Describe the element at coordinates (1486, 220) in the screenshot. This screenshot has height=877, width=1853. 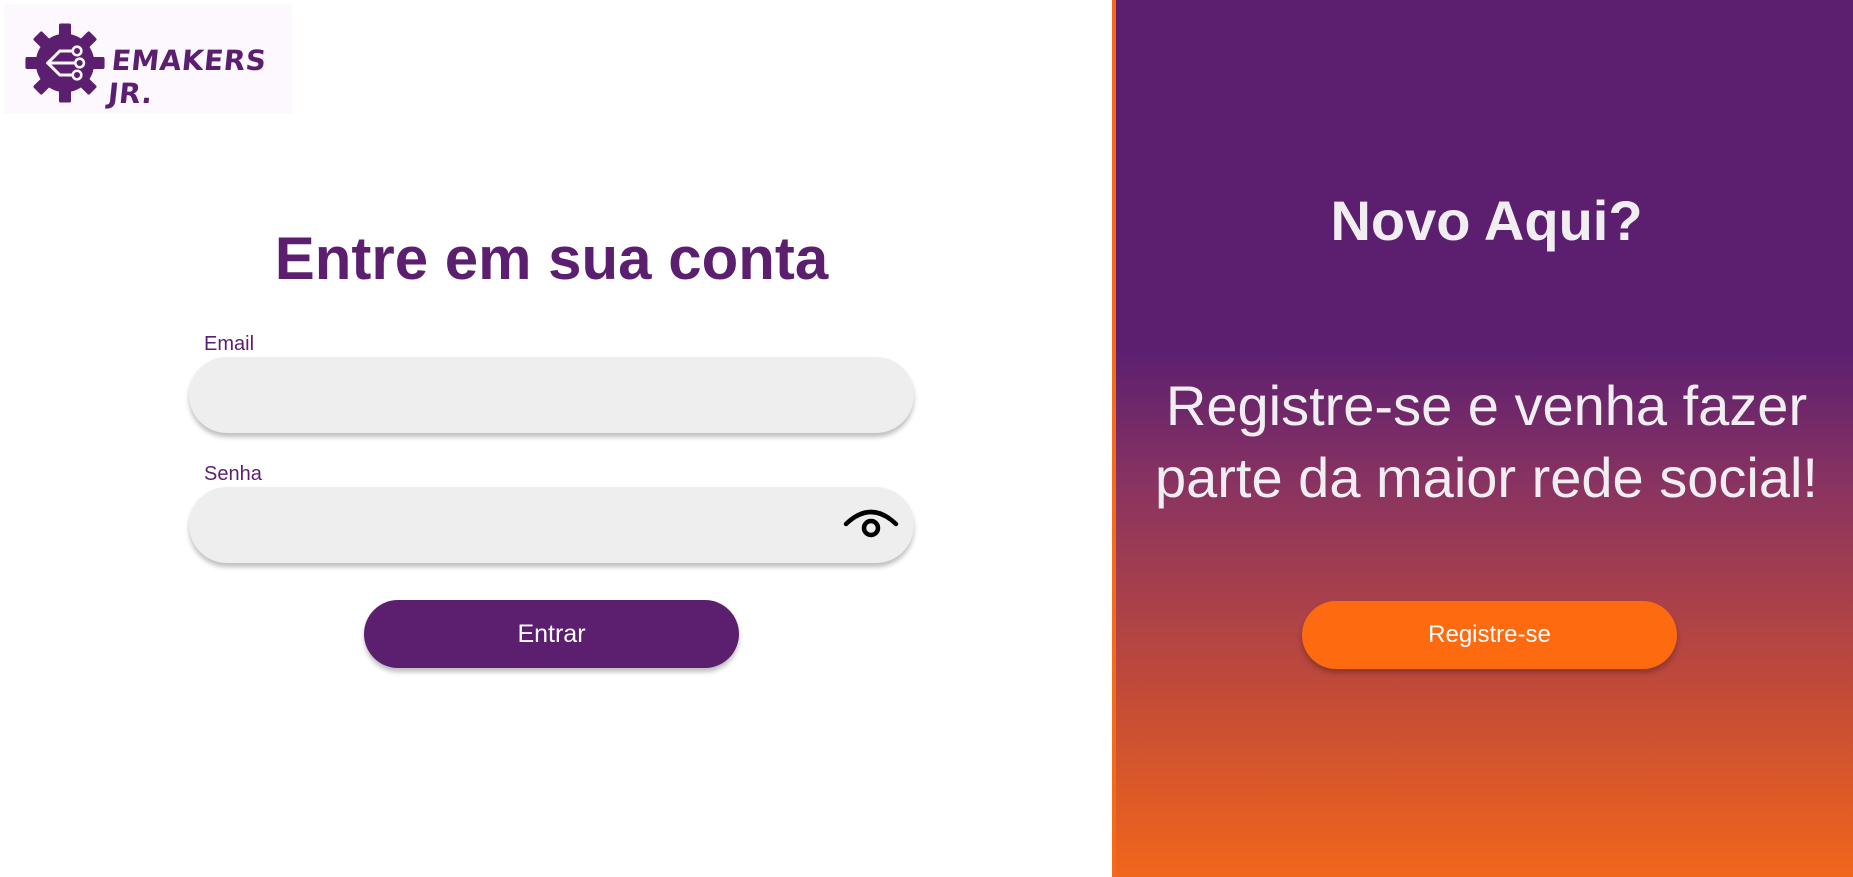
I see `register-heading: Novo Aqui?` at that location.